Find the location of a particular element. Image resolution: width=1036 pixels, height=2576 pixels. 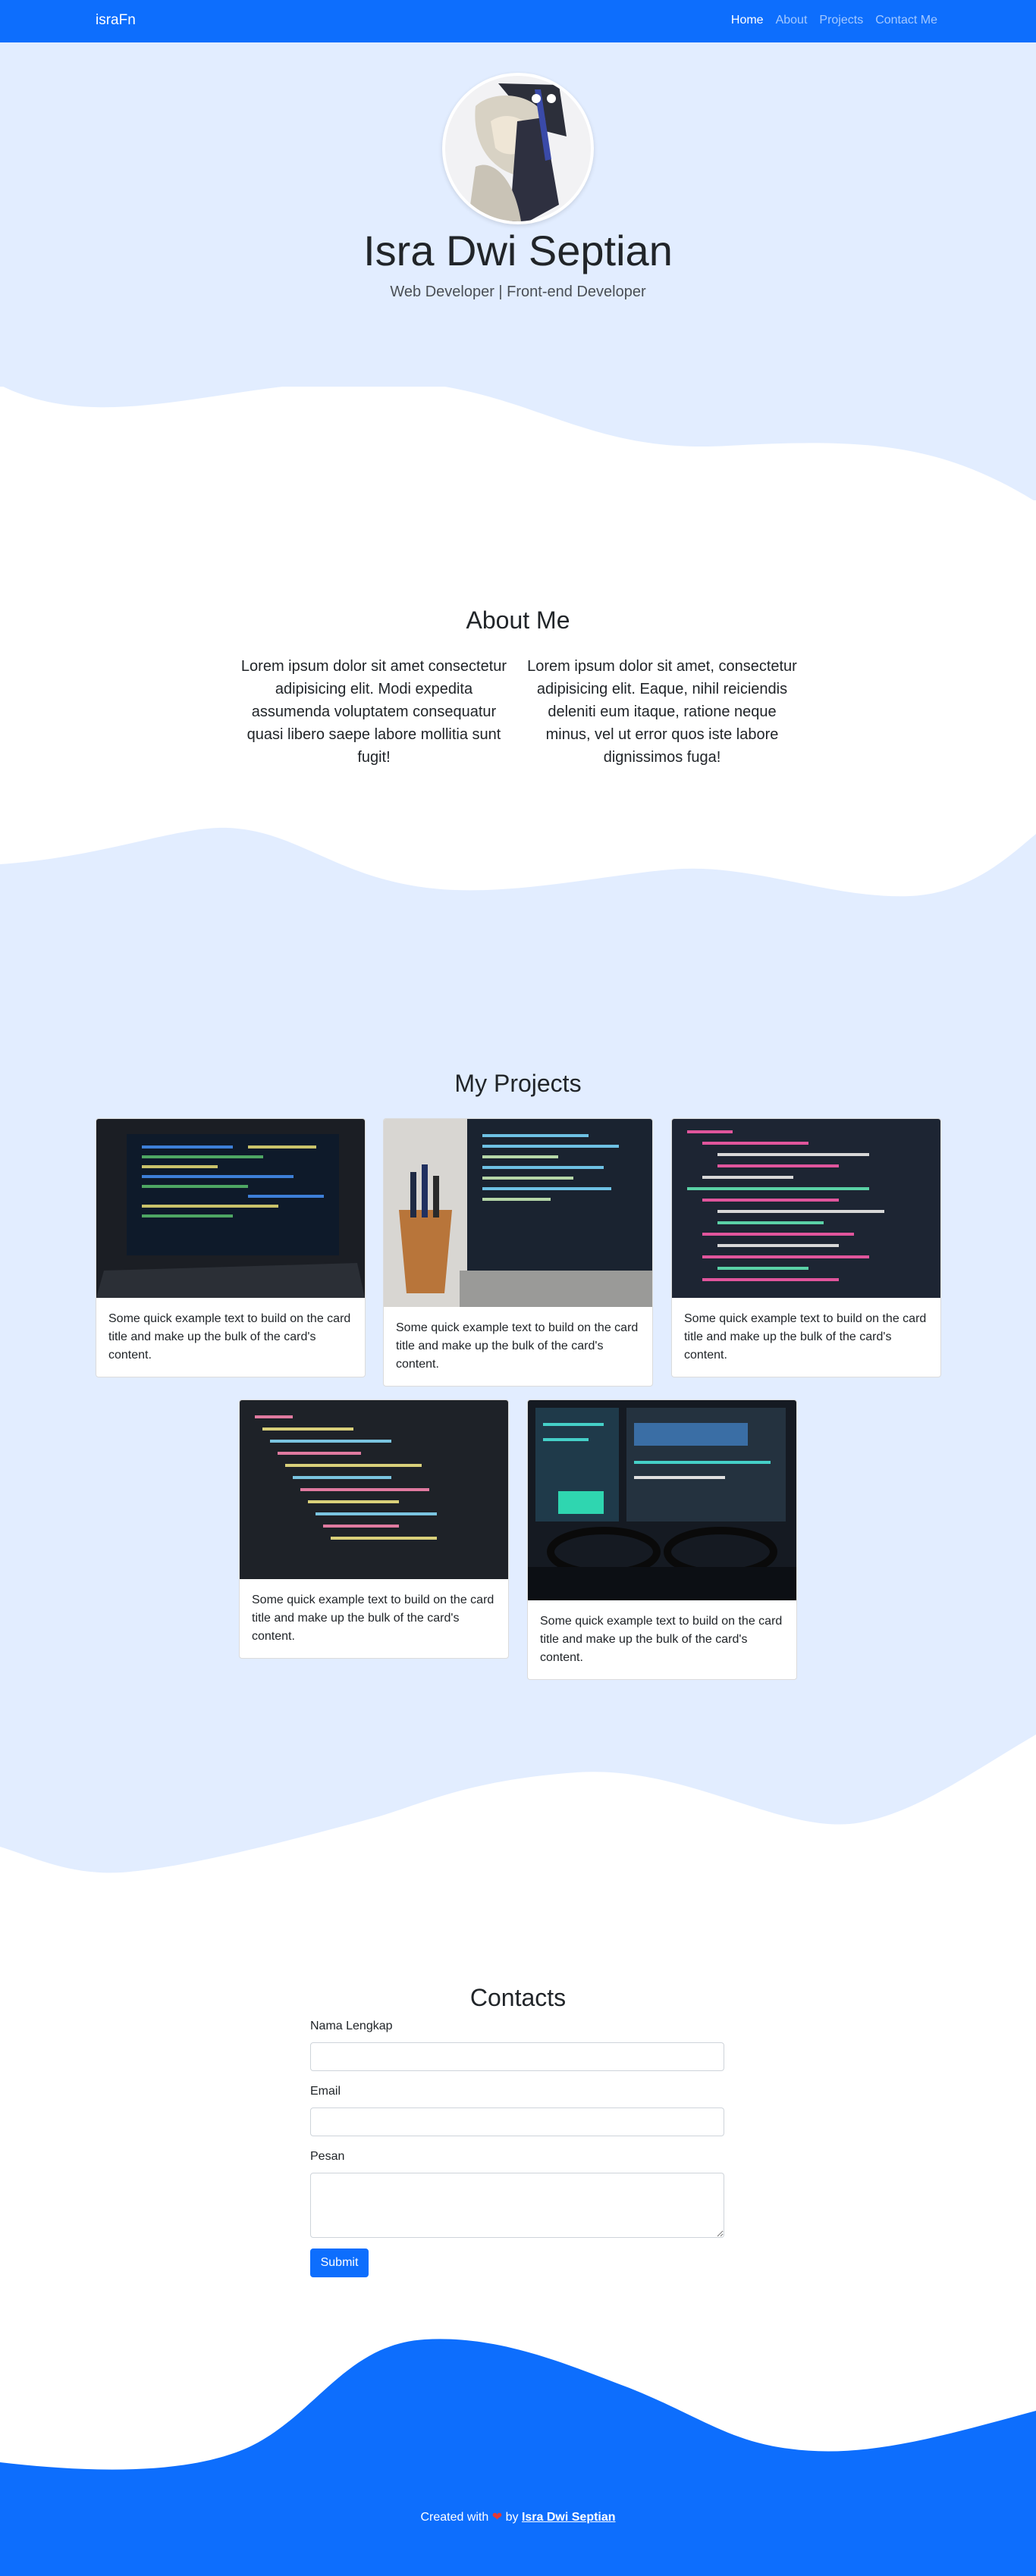

projects-title: My Projects is located at coordinates (518, 1083).